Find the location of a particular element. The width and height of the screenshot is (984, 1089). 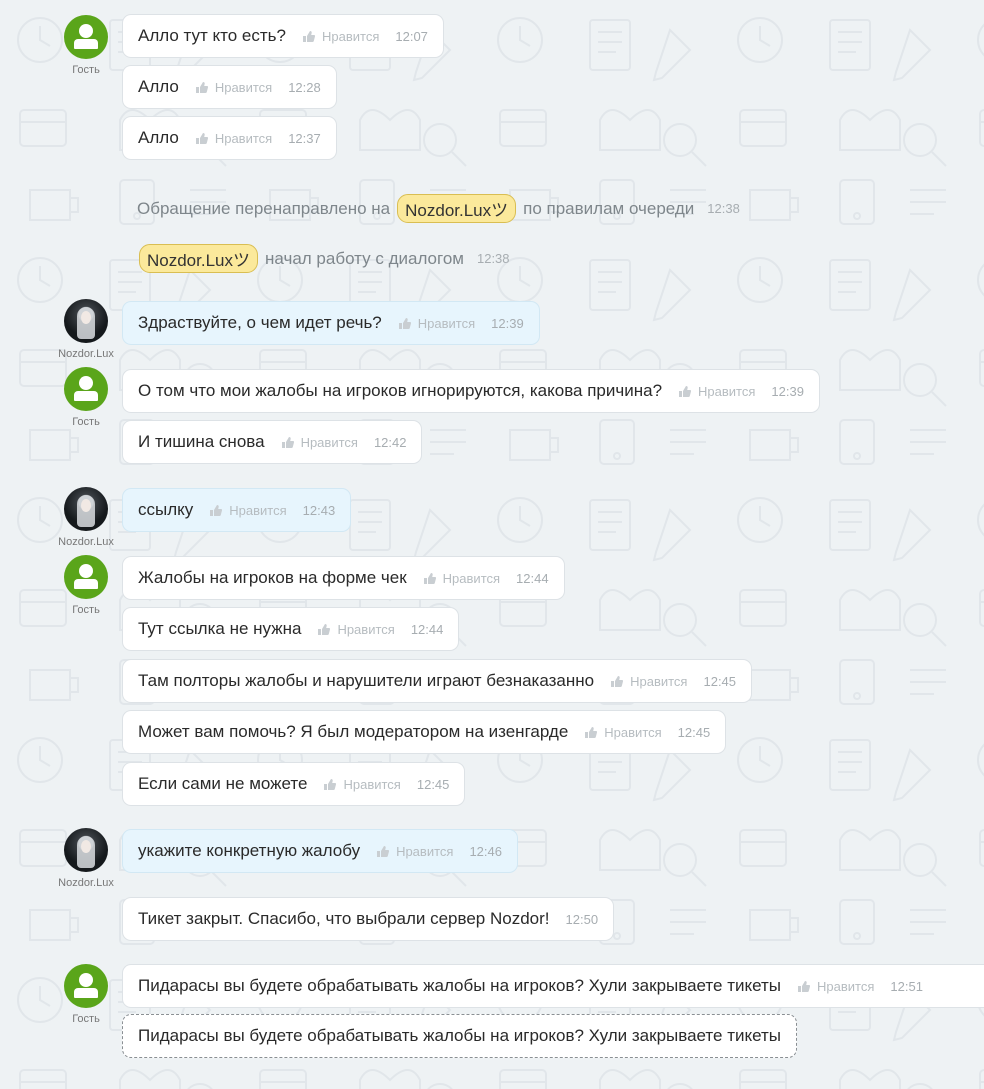

system-text: начал работу с диалогом is located at coordinates (364, 258).